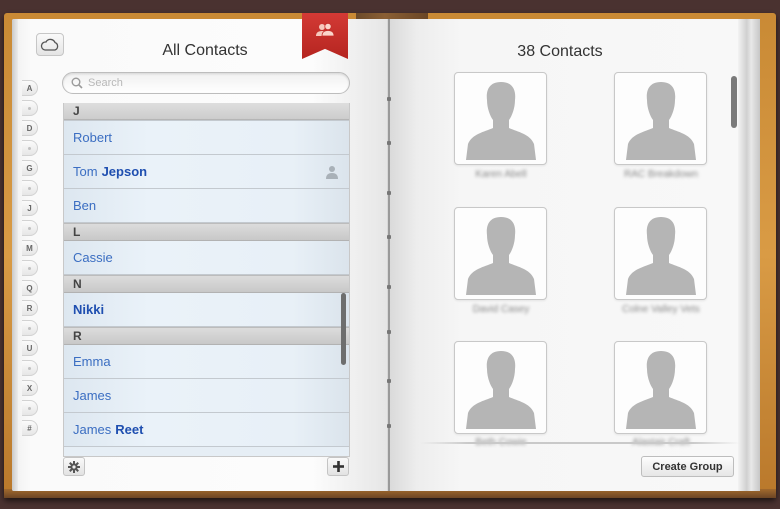 The width and height of the screenshot is (780, 509). I want to click on alphabet-index: A D G J M Q R U X #, so click(30, 260).